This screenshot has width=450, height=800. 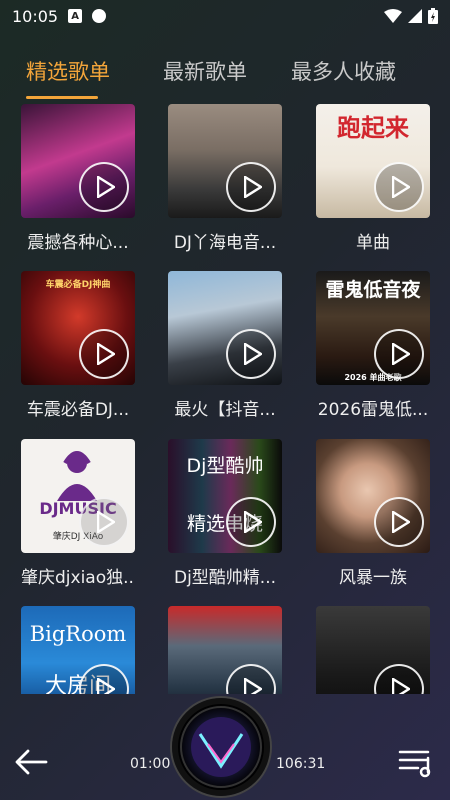 I want to click on playlist-cover: 跑起来, so click(x=373, y=161).